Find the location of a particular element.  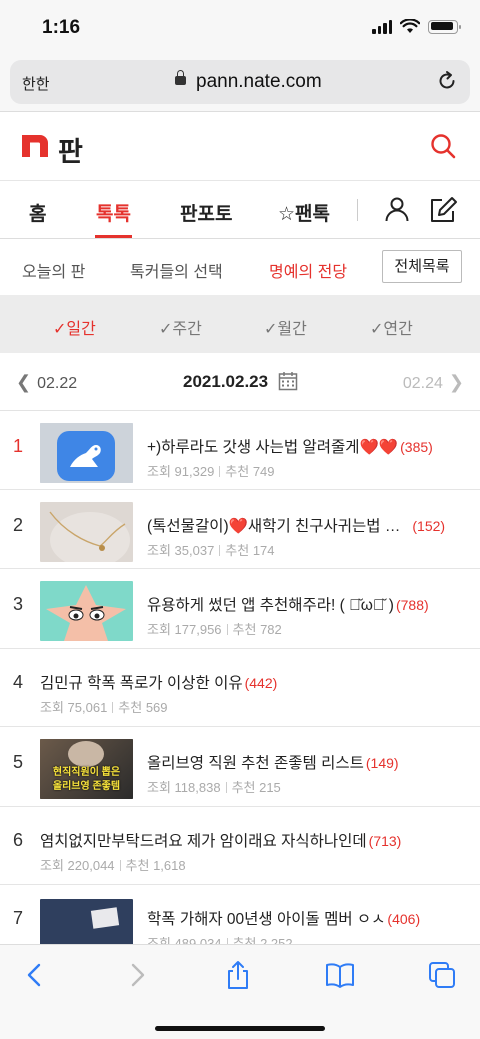

next-date-link: 02.24 ❯ is located at coordinates (433, 382).